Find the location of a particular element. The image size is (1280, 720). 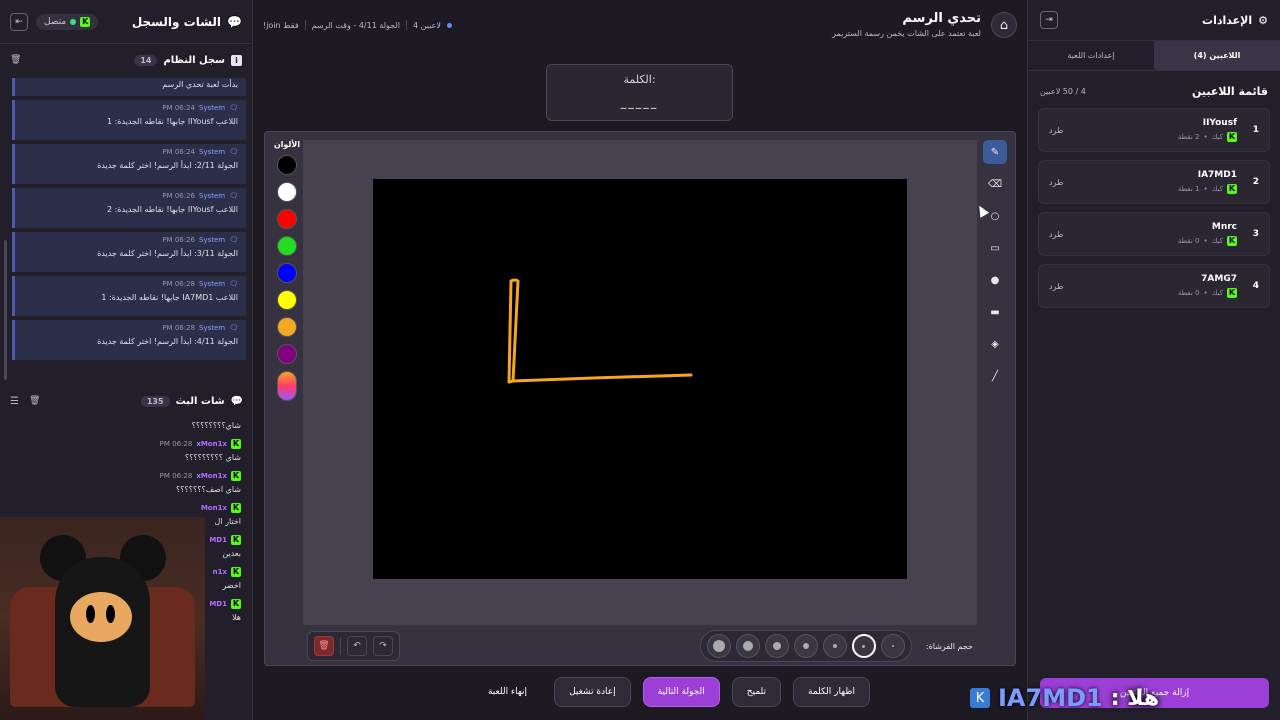

chat-user: n1x is located at coordinates (220, 572).